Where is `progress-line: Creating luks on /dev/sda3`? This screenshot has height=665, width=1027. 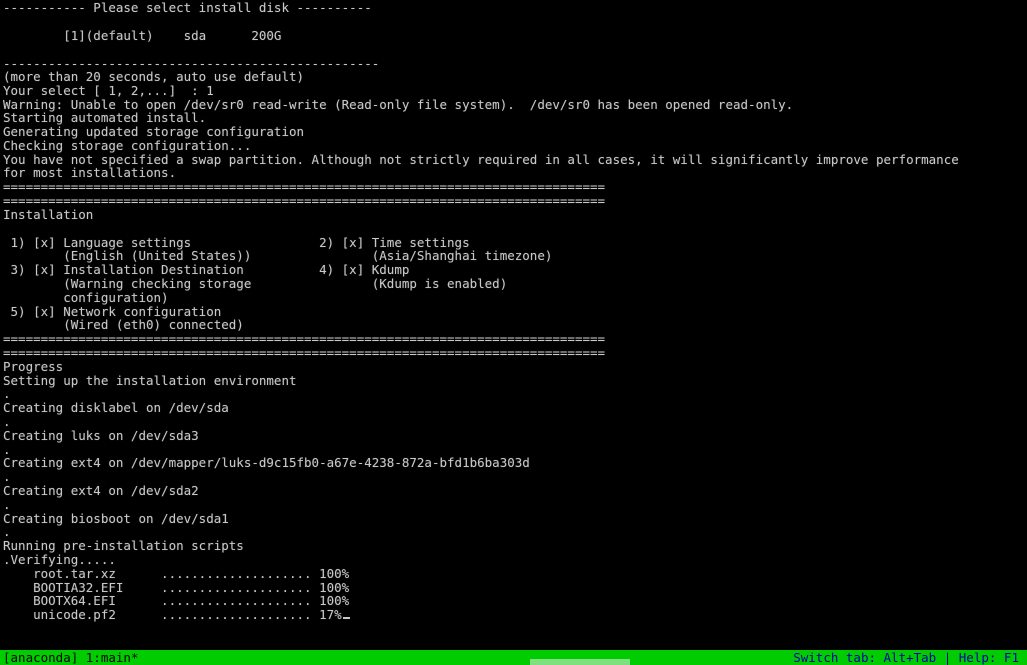
progress-line: Creating luks on /dev/sda3 is located at coordinates (101, 435).